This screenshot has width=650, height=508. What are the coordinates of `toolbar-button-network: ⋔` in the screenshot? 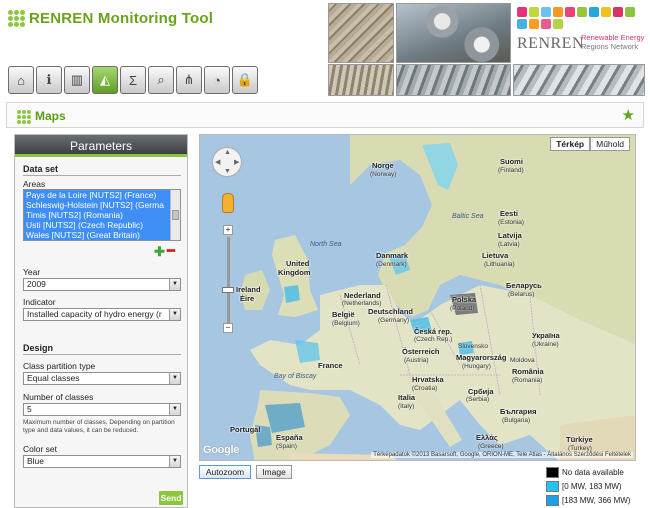 It's located at (189, 80).